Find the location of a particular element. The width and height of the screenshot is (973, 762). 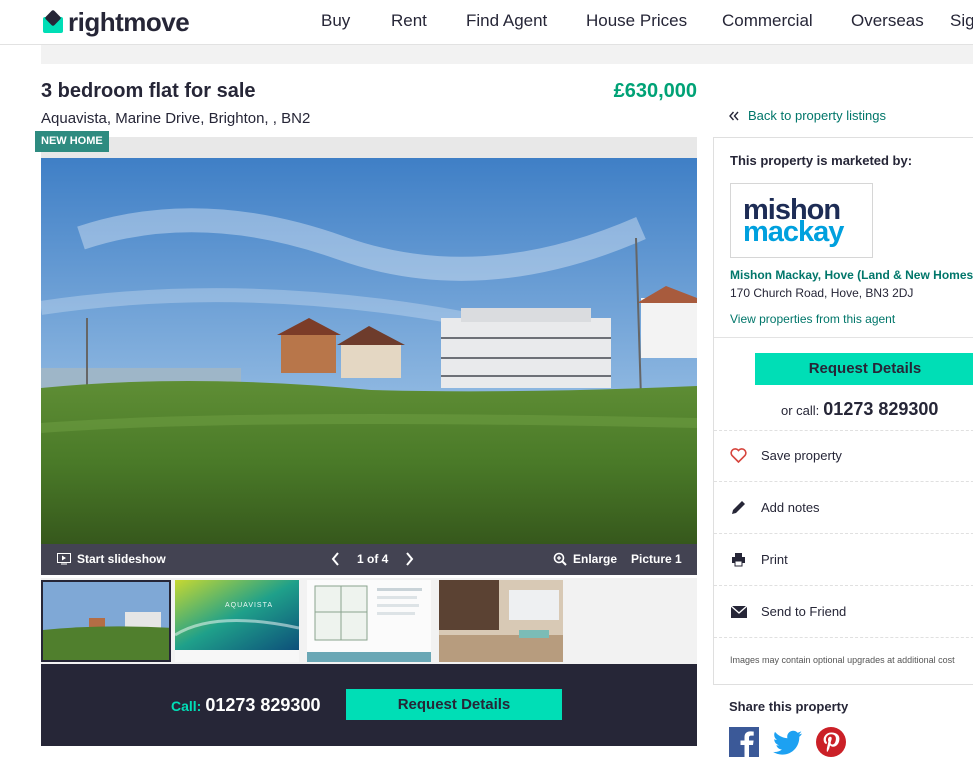

add-notes-button: Add notes is located at coordinates (775, 507).